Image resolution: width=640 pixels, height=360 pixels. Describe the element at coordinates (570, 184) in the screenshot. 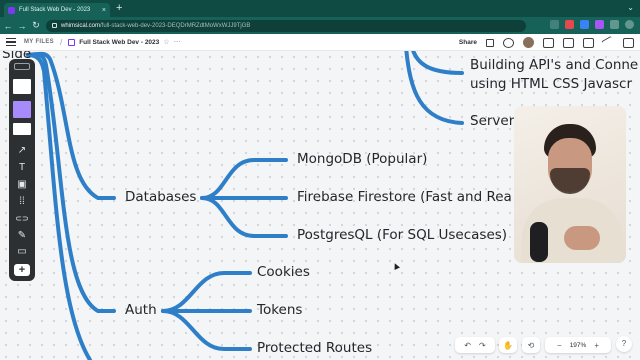

I see `webcam-overlay` at that location.